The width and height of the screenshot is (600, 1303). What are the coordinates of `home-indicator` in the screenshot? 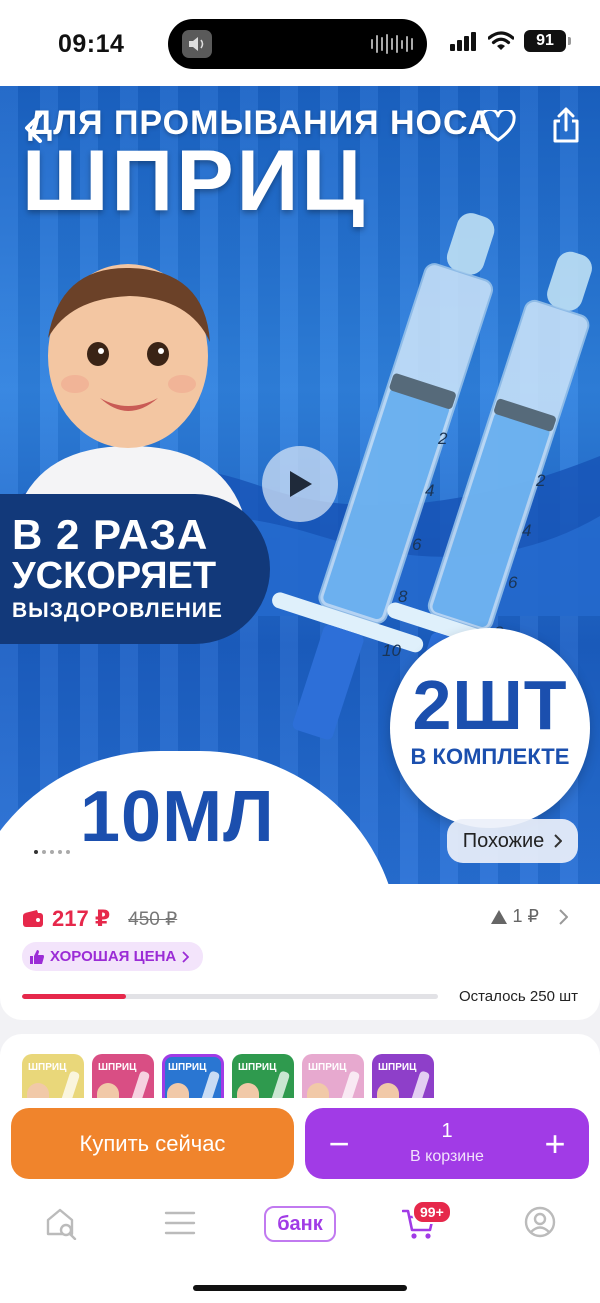 It's located at (300, 1288).